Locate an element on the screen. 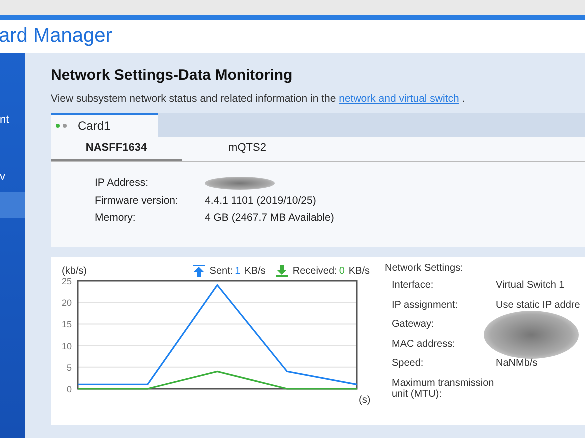  setting-value: NaNMb/s is located at coordinates (517, 364).